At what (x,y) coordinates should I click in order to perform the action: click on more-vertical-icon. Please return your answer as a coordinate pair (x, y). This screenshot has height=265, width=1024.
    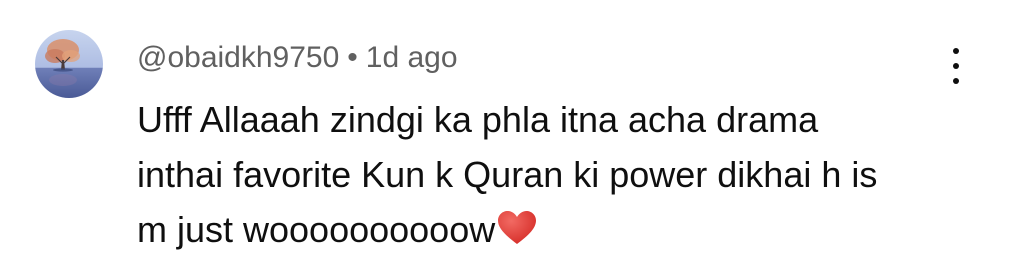
    Looking at the image, I should click on (956, 51).